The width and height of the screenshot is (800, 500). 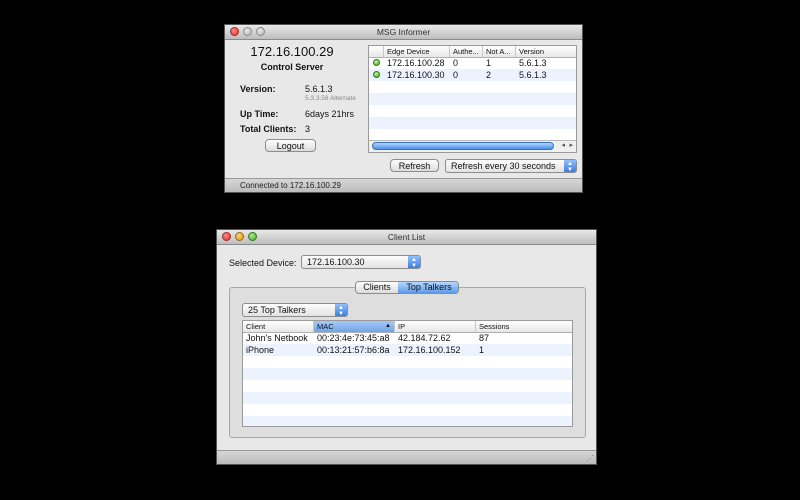 What do you see at coordinates (325, 326) in the screenshot?
I see `mac-header-label: MAC` at bounding box center [325, 326].